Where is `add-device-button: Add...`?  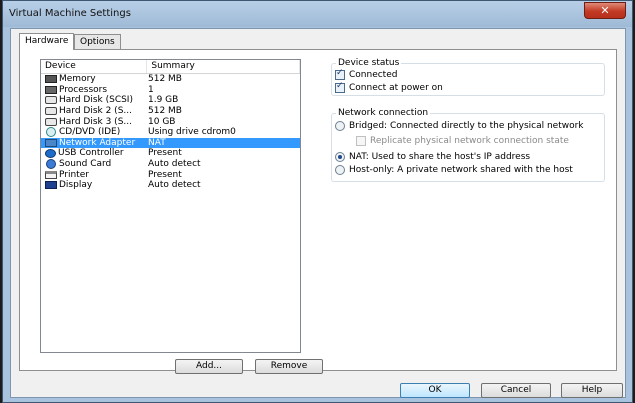 add-device-button: Add... is located at coordinates (209, 366).